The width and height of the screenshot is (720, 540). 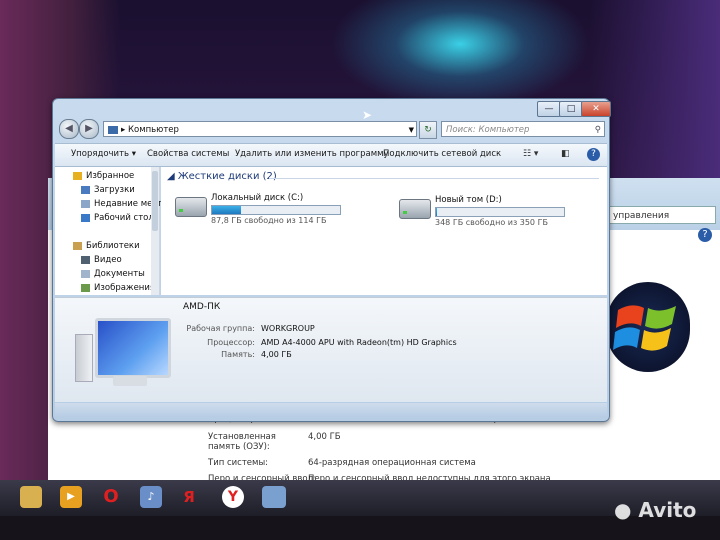 I want to click on address-bar: ▸ Компьютер ▼, so click(x=260, y=129).